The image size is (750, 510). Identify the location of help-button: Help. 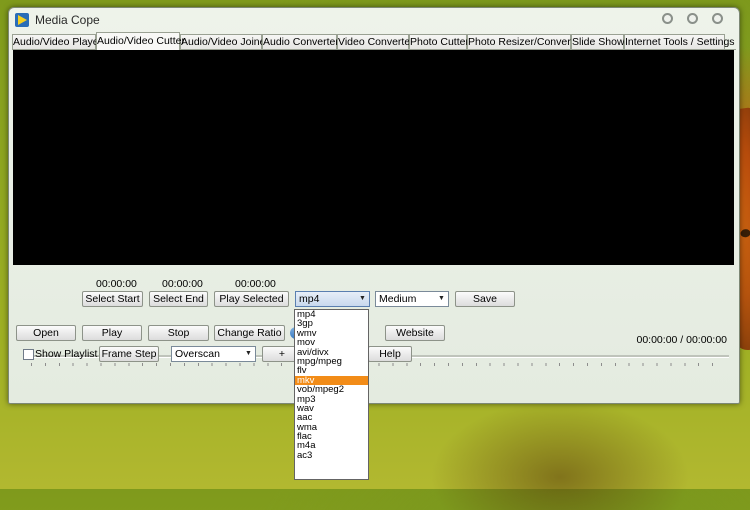
(390, 354).